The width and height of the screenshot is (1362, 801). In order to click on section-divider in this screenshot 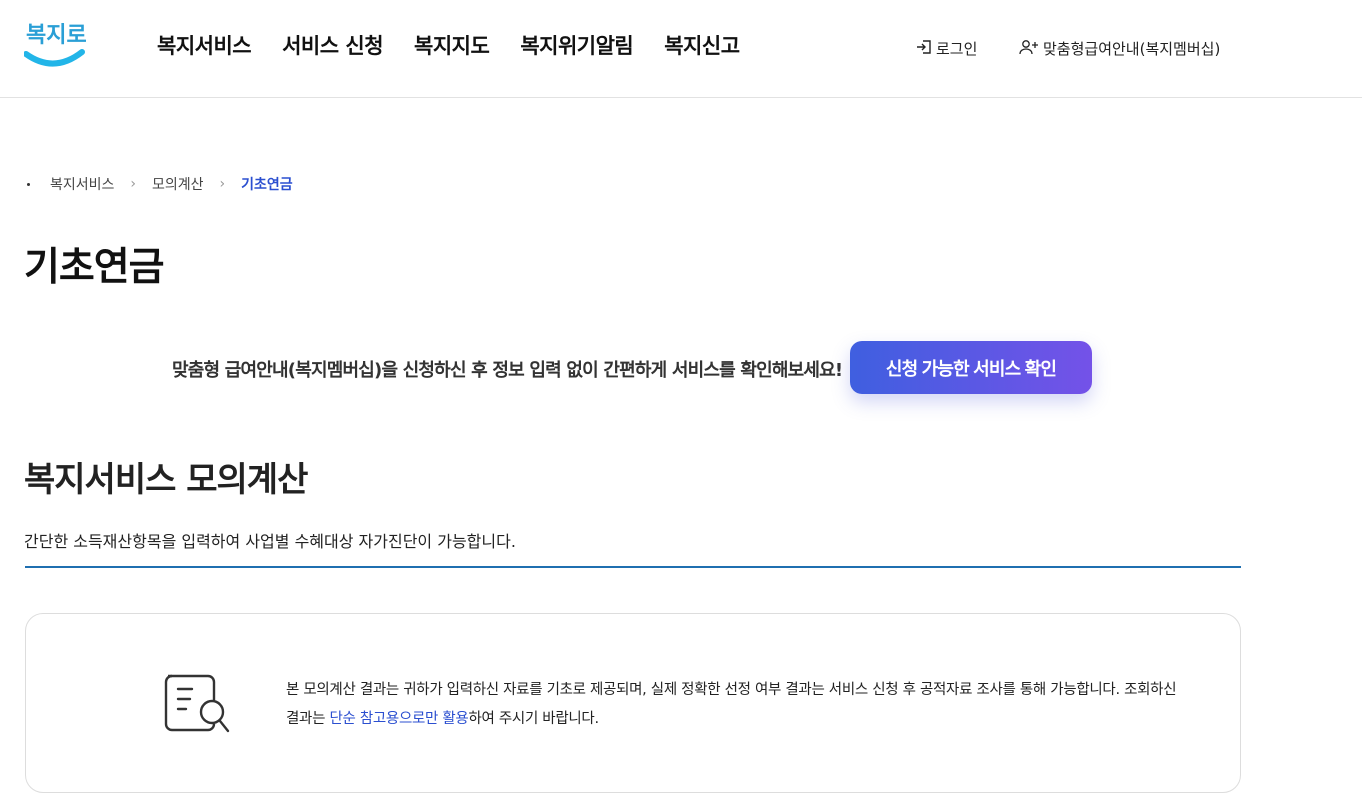, I will do `click(633, 567)`.